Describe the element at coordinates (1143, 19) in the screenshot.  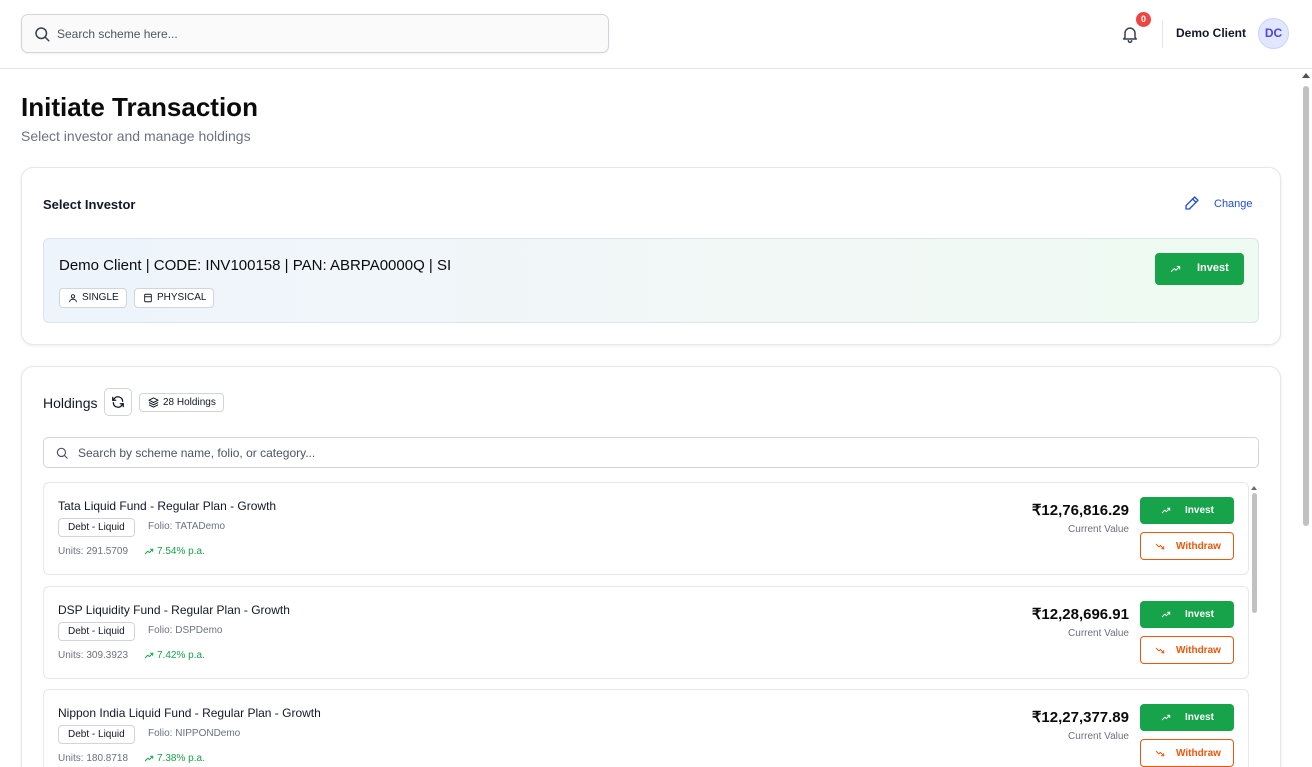
I see `notification-count-badge: 0` at that location.